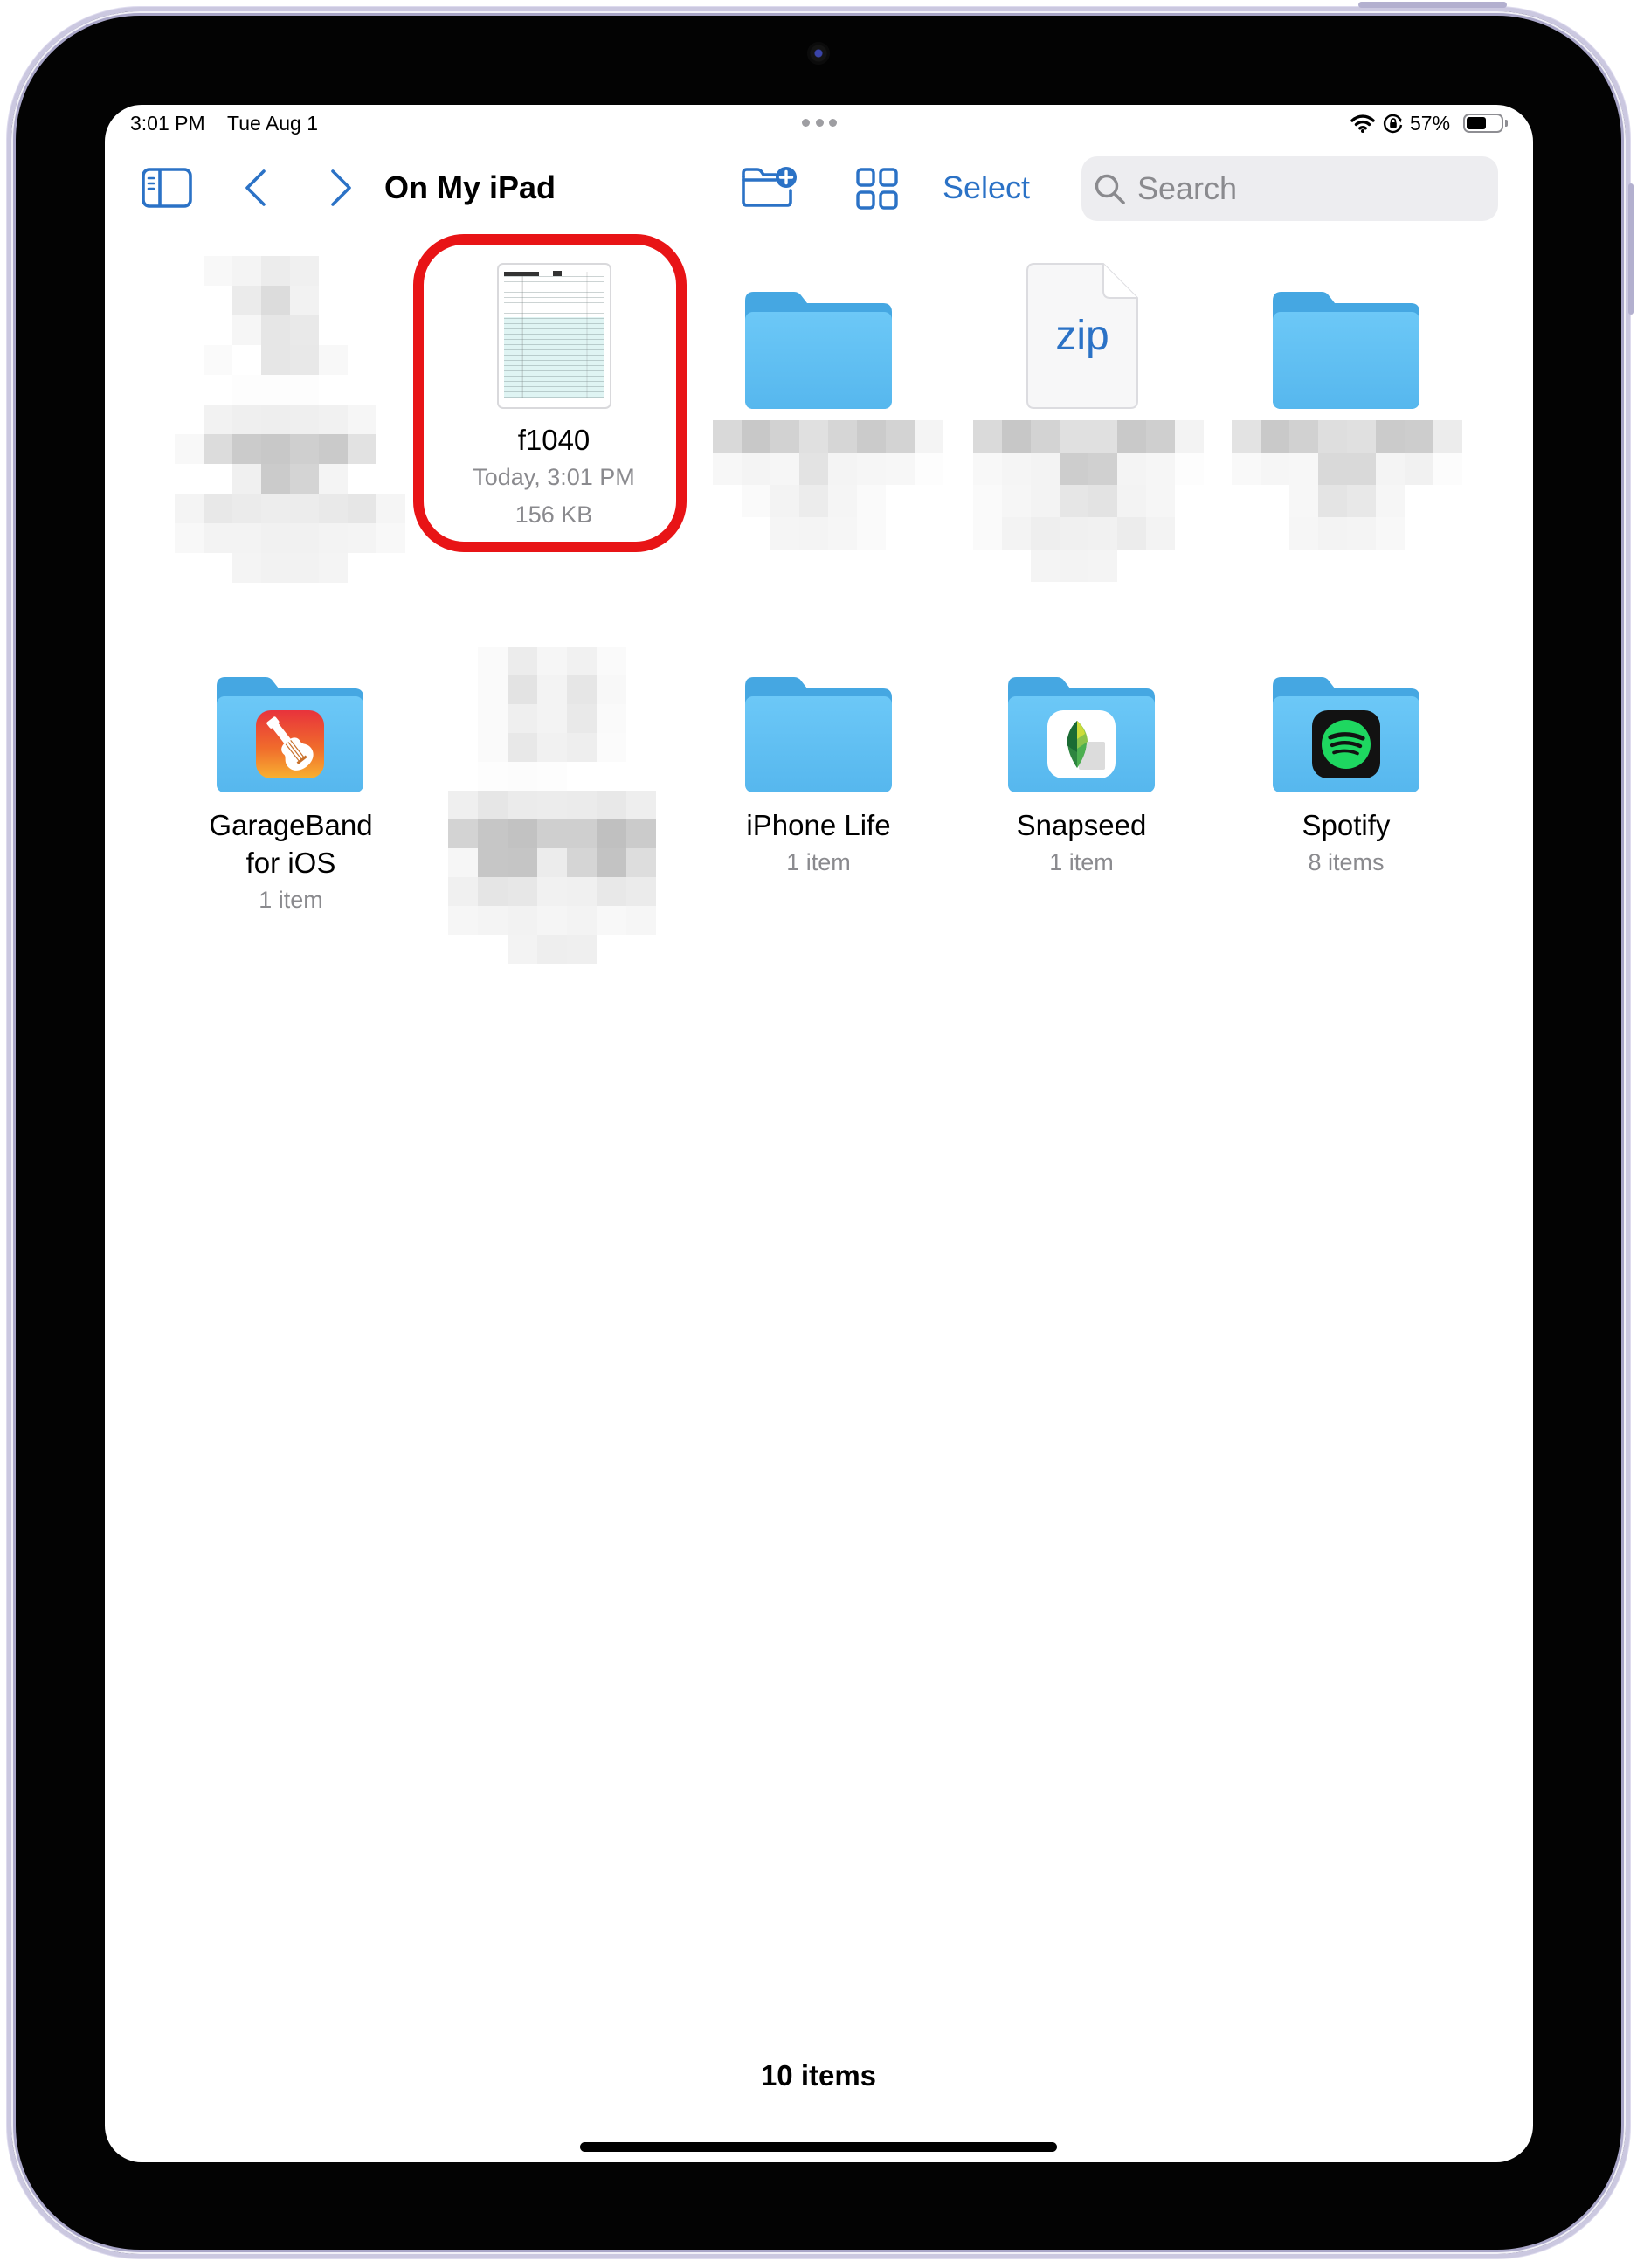 This screenshot has width=1637, height=2268. I want to click on file-modified-date: Today, 3:01 PM, so click(554, 477).